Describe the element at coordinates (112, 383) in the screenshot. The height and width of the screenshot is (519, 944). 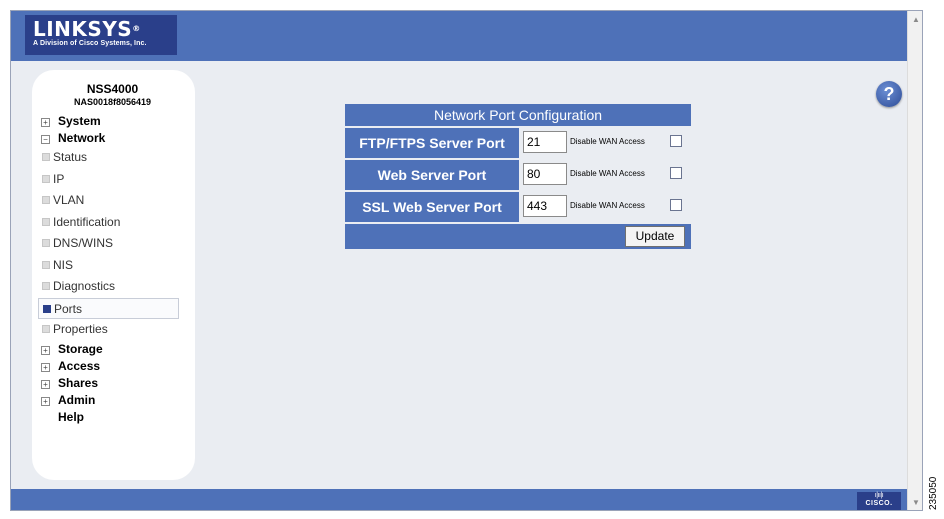
I see `sidebar-item-shares: + Shares` at that location.